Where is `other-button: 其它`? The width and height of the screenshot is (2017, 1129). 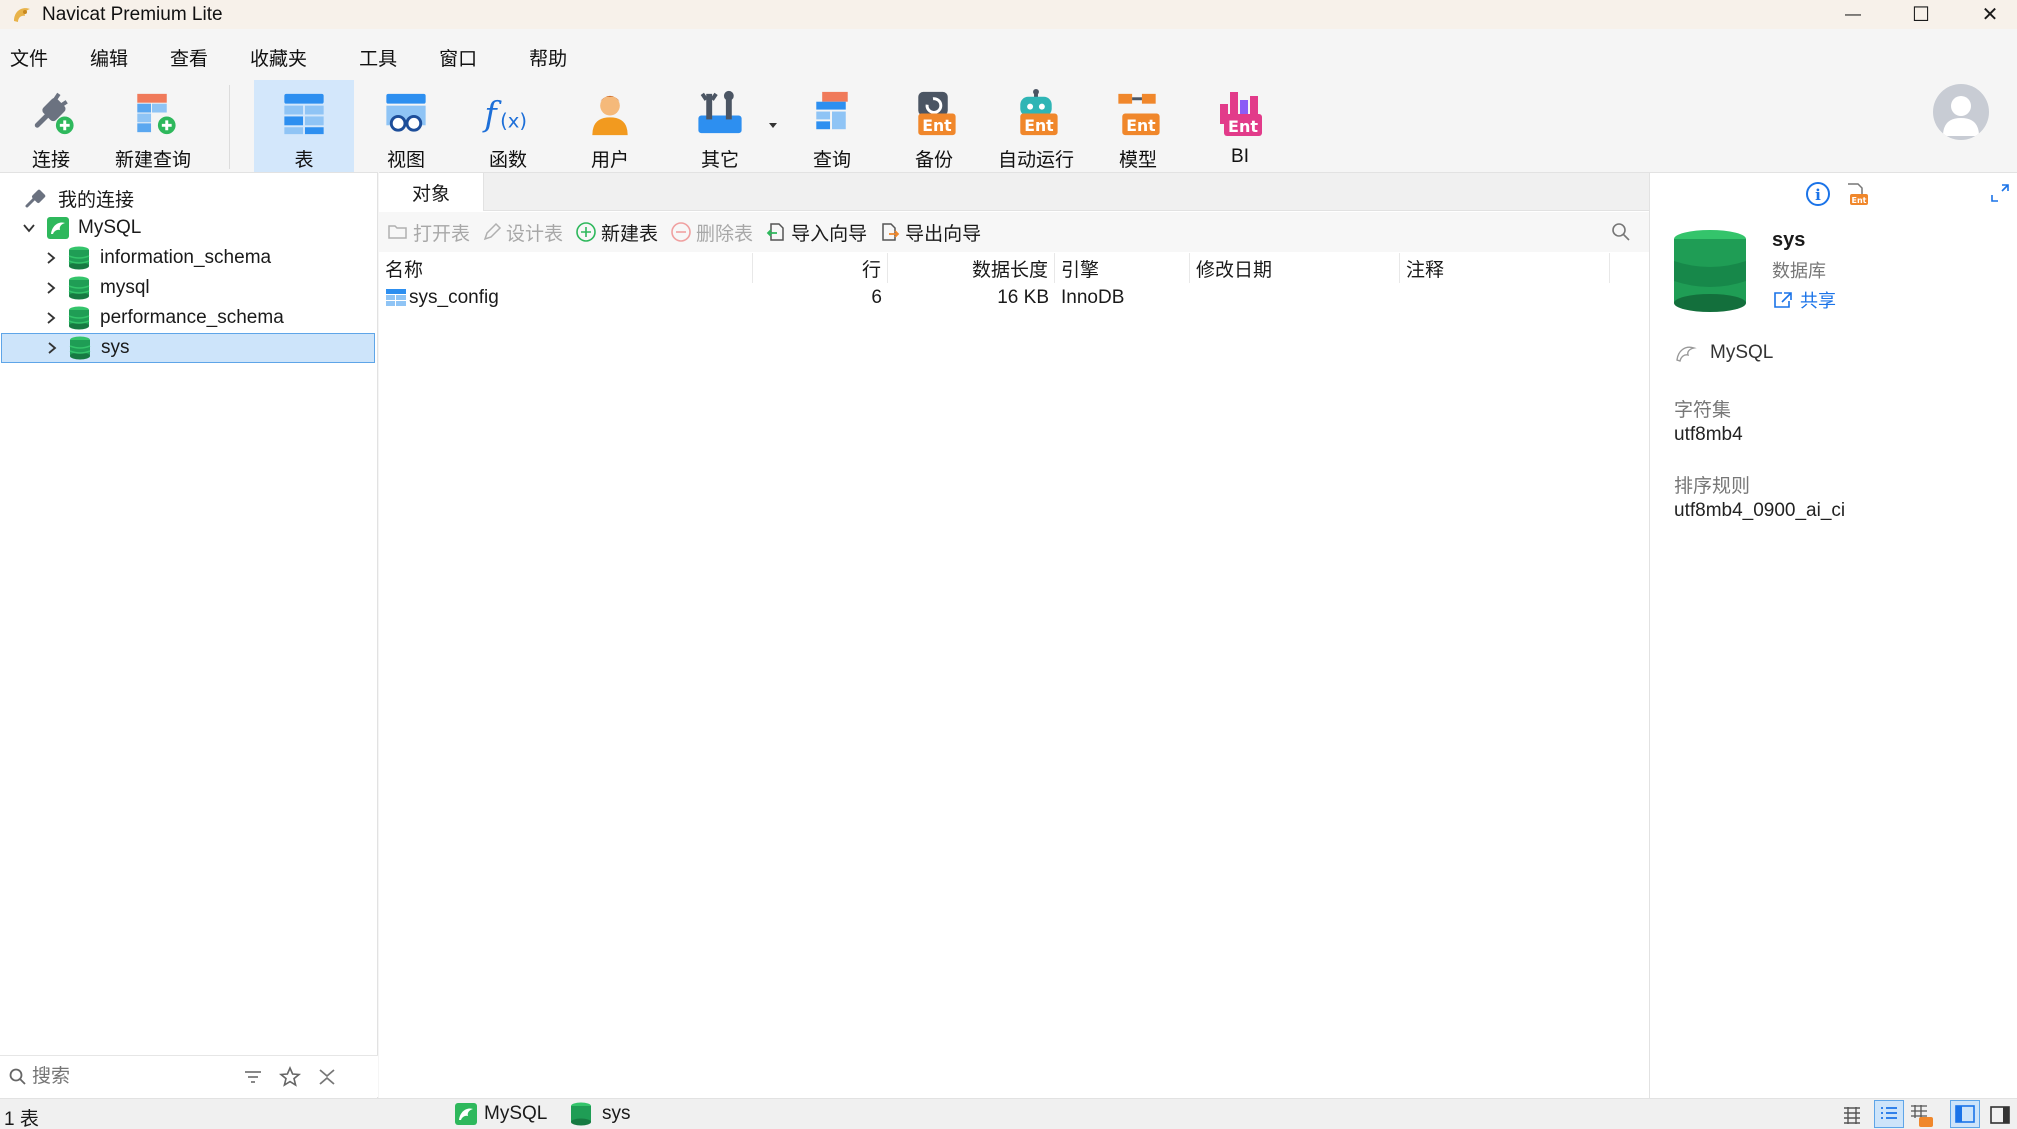
other-button: 其它 is located at coordinates (720, 126).